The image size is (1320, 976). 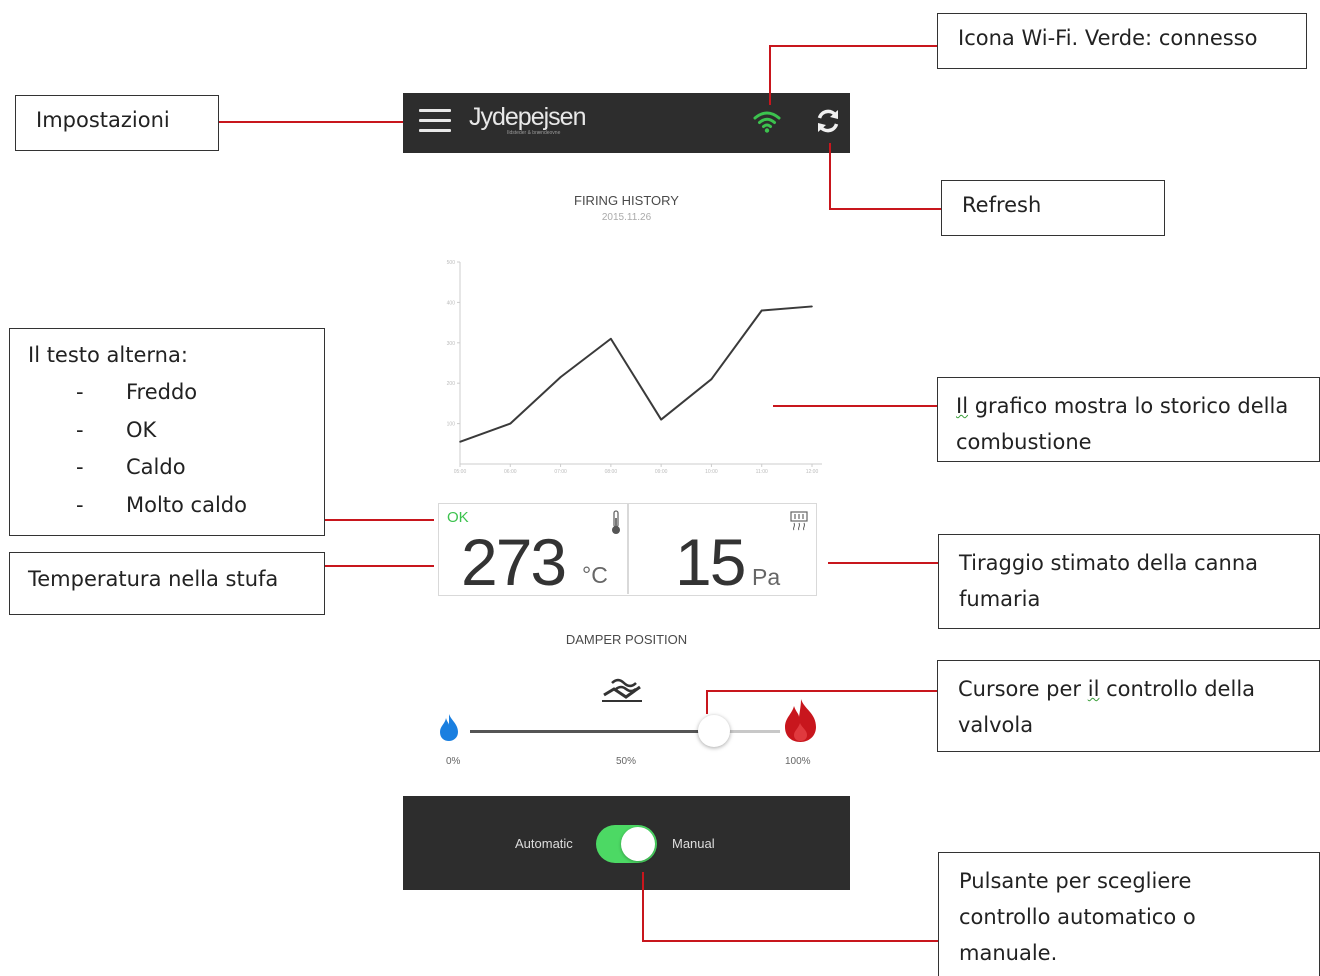 I want to click on refresh-icon, so click(x=828, y=121).